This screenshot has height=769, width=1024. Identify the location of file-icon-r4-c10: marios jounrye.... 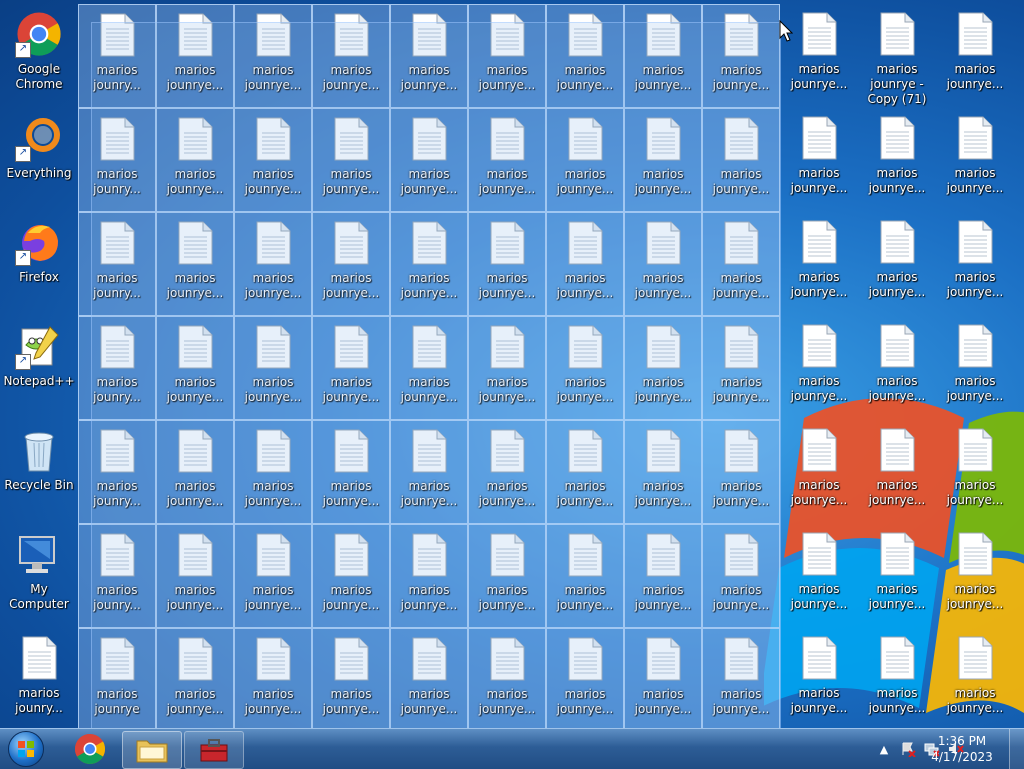
(897, 472).